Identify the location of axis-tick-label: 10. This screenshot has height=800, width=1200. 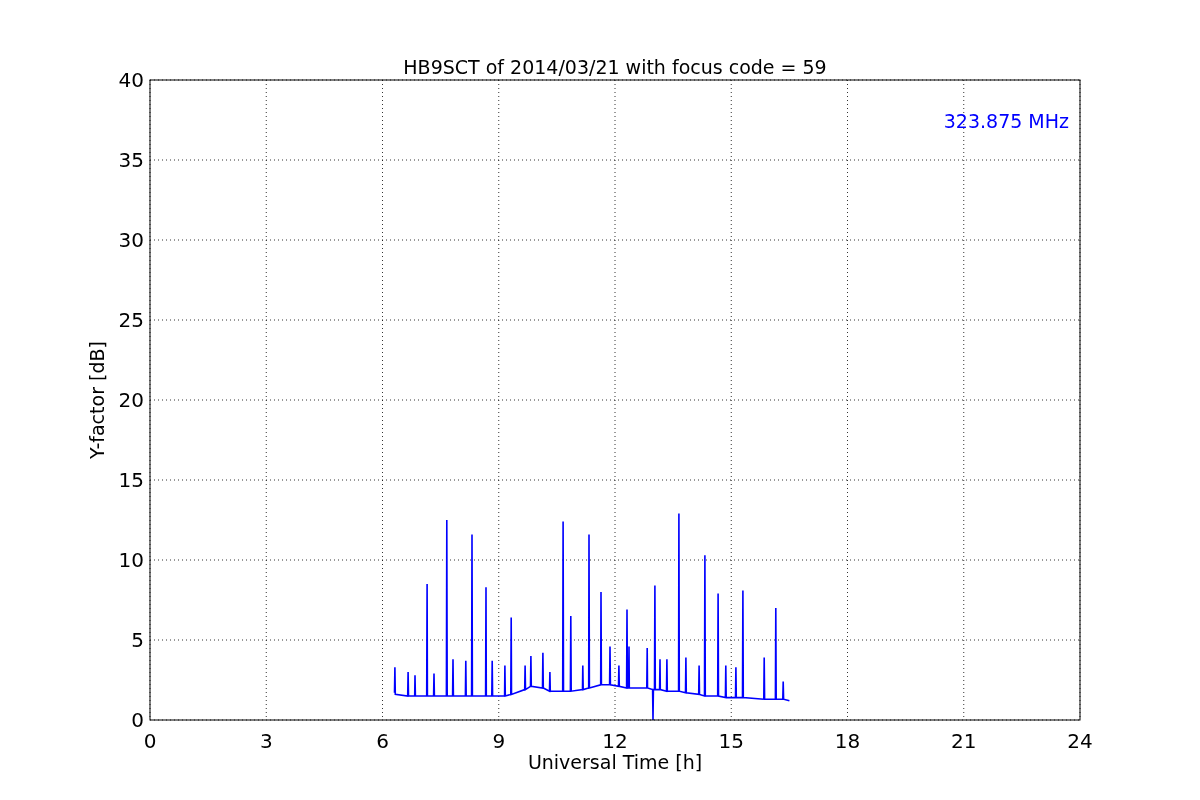
(131, 560).